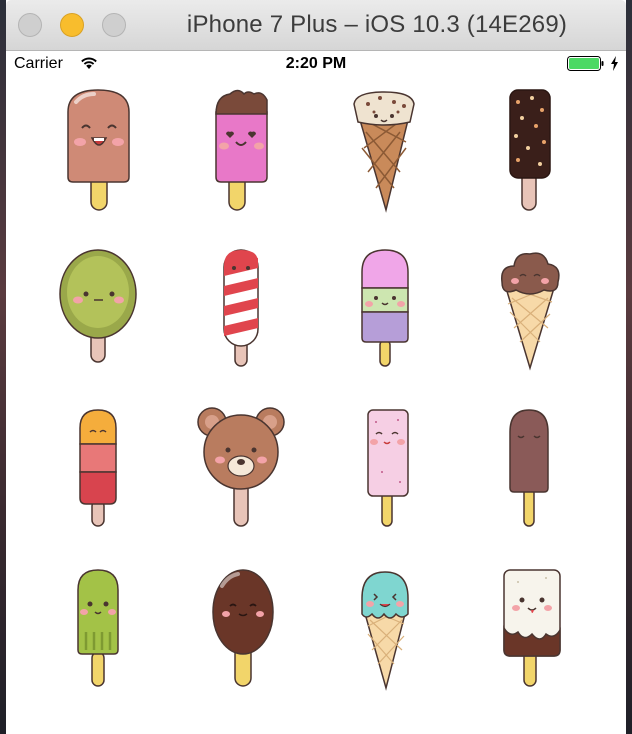  I want to click on chocolate-nut-bar-icon, so click(527, 162).